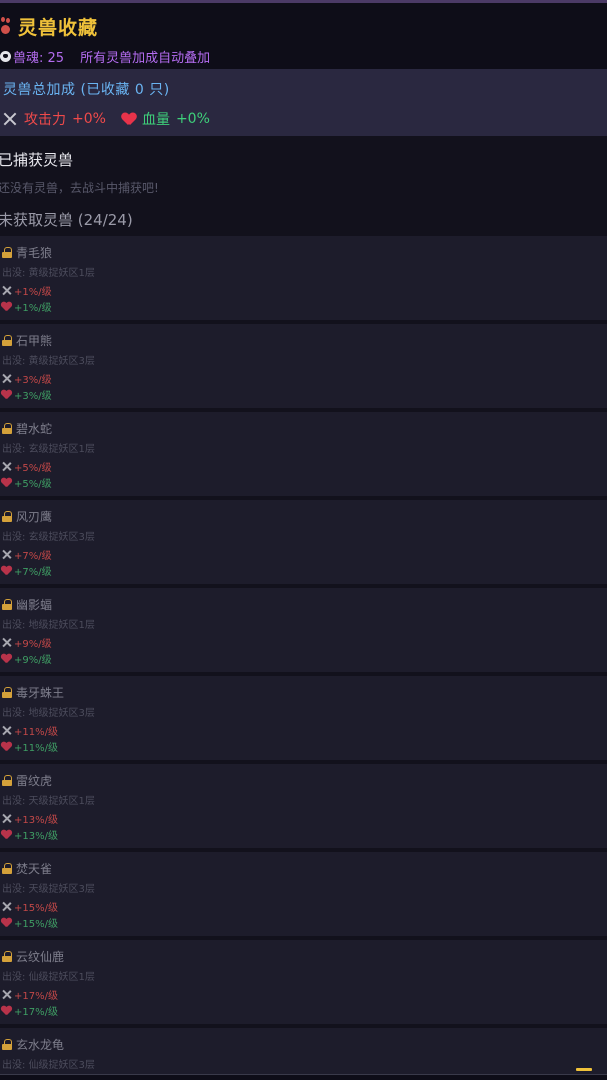 This screenshot has height=1080, width=607. I want to click on beast-card: 云纹仙鹿 出没: 仙级捉妖区1层 +17%/级 +17%/级, so click(303, 982).